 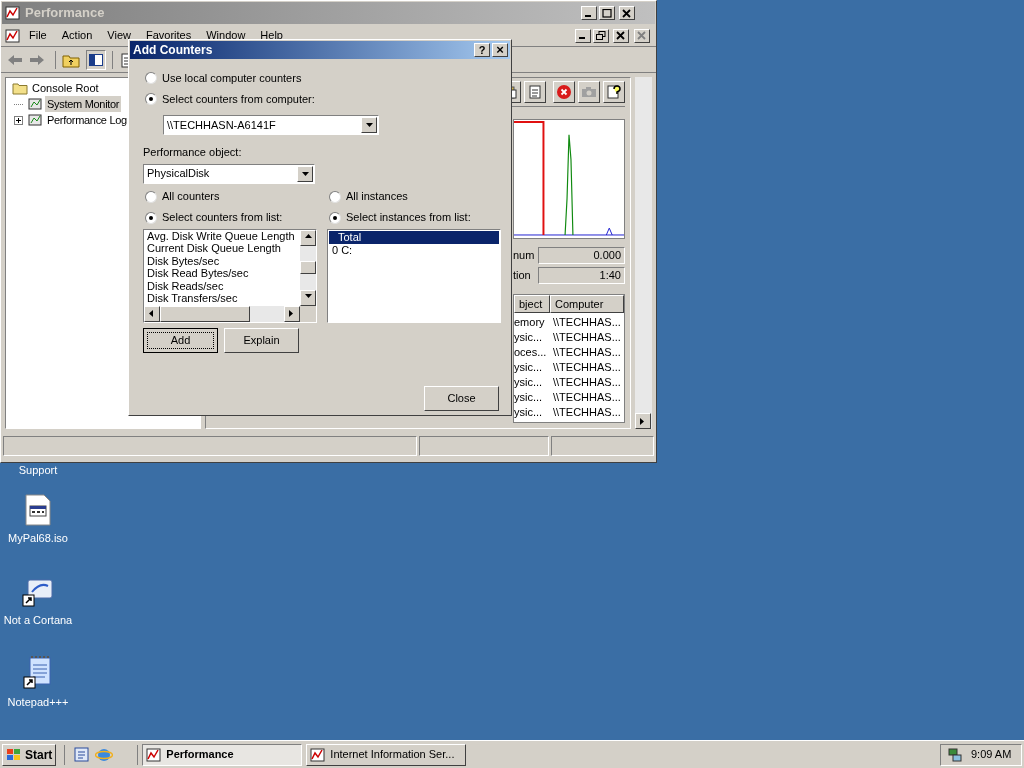 I want to click on radio-label: Select counters from computer:, so click(x=238, y=99).